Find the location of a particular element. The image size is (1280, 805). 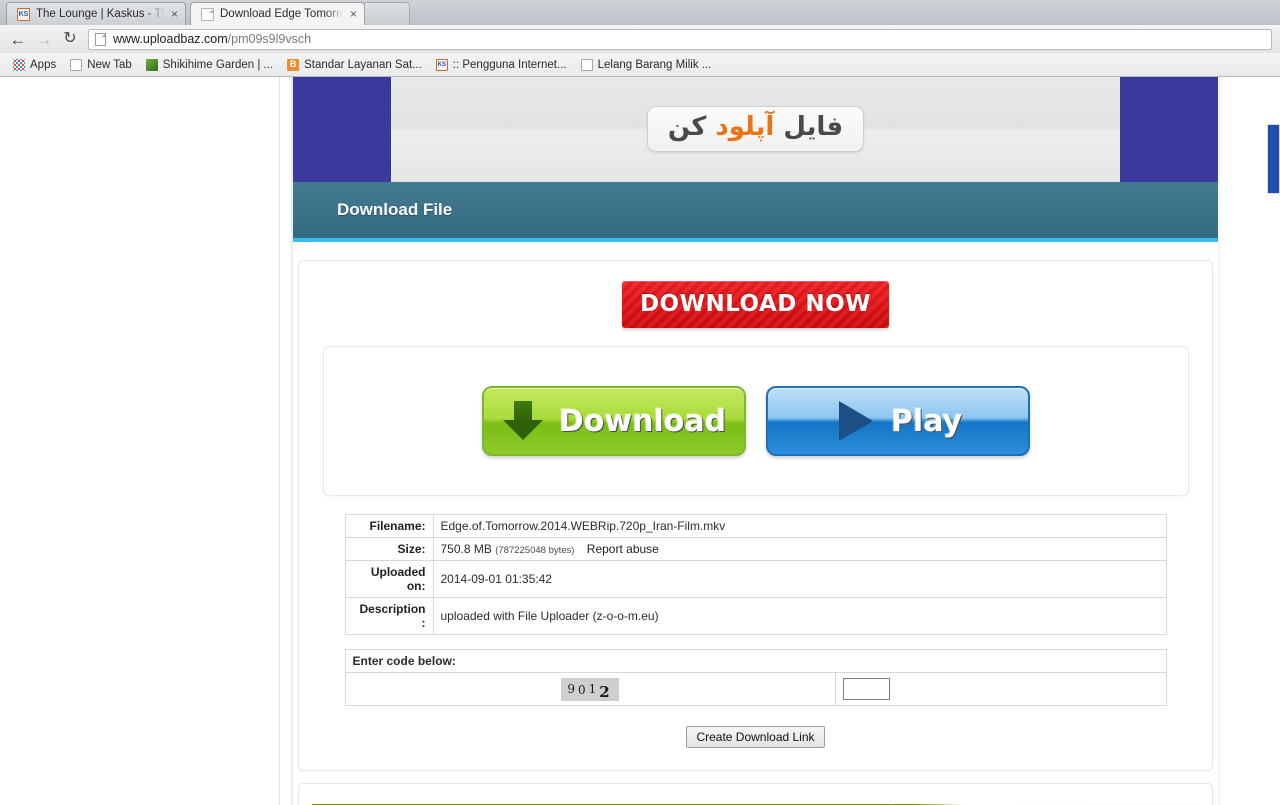

site-banner: فایل آپلود کن is located at coordinates (755, 129).